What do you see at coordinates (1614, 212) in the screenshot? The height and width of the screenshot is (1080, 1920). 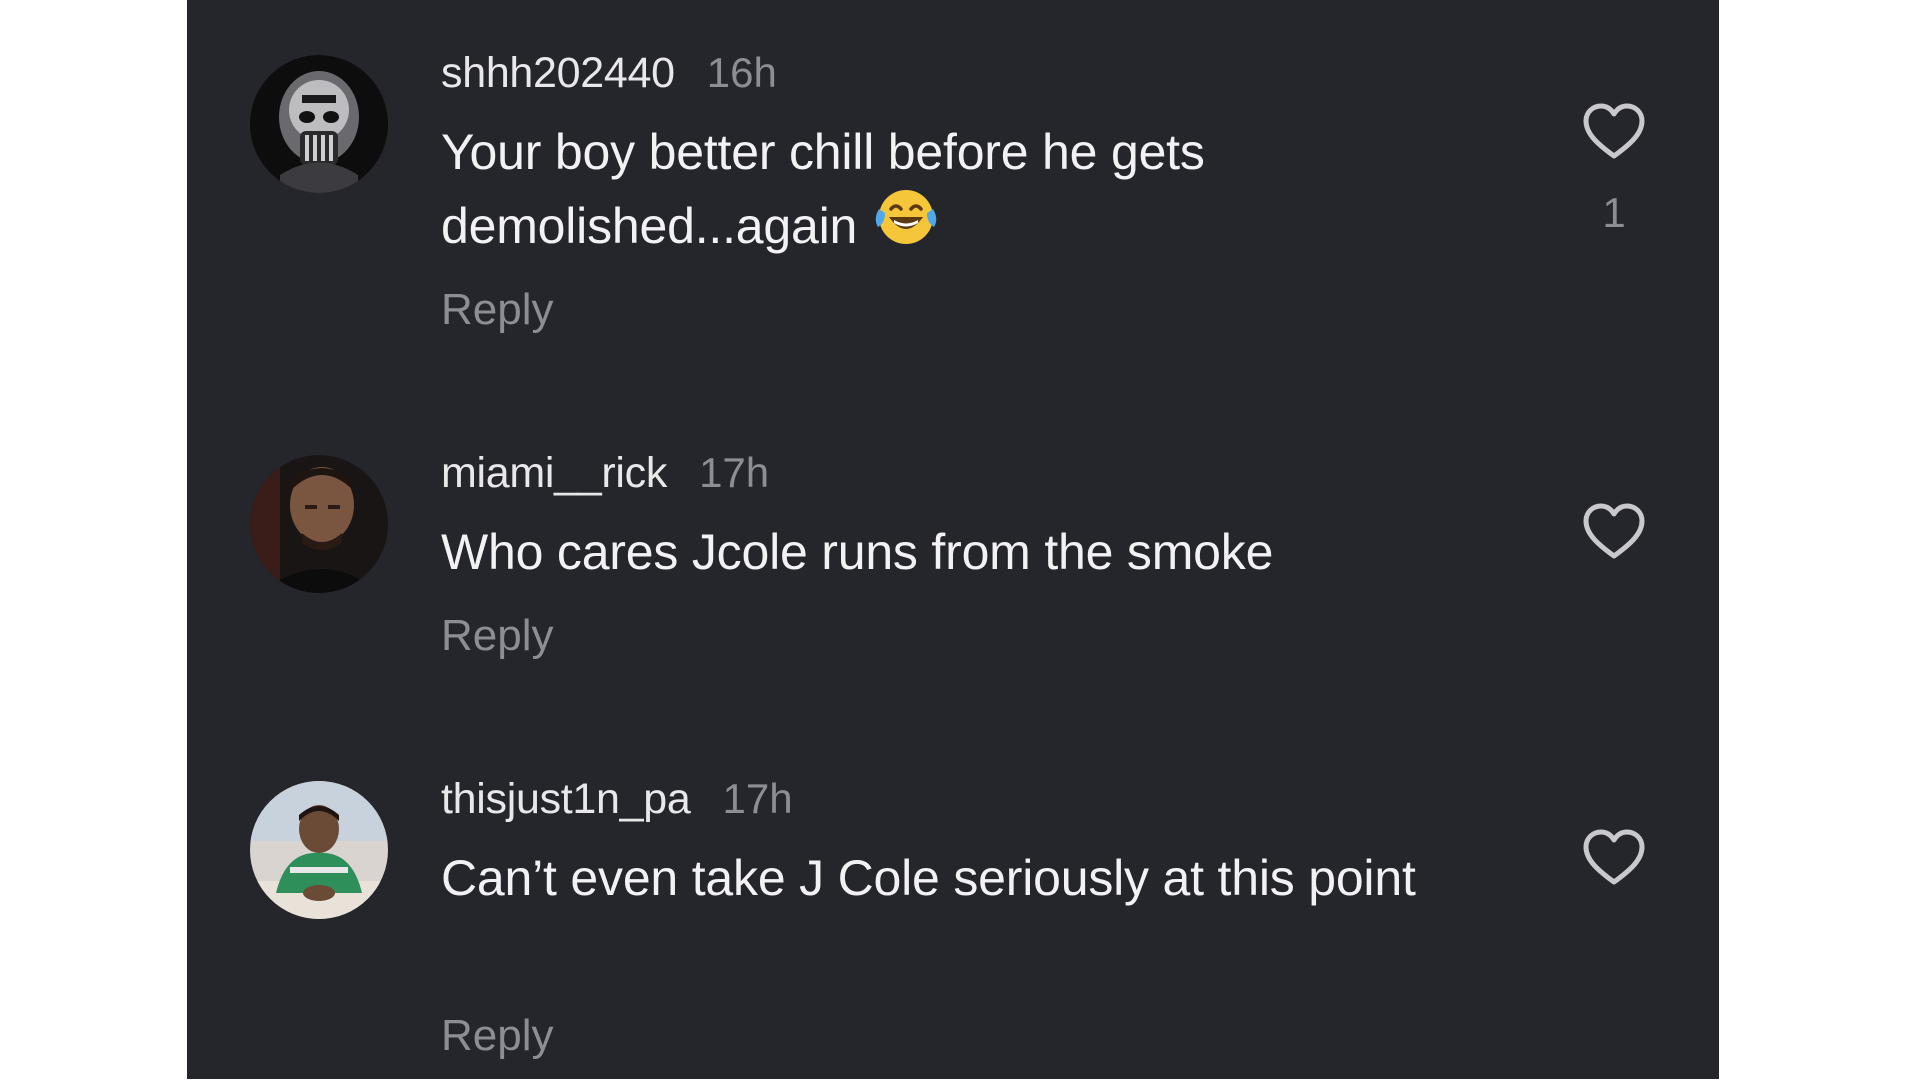 I see `like-count: 1` at bounding box center [1614, 212].